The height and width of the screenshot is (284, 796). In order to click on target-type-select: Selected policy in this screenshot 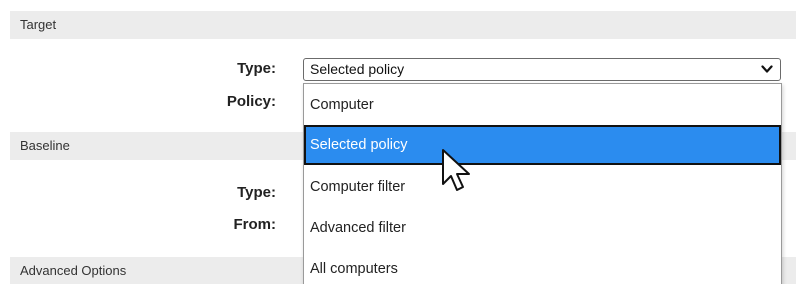, I will do `click(542, 69)`.